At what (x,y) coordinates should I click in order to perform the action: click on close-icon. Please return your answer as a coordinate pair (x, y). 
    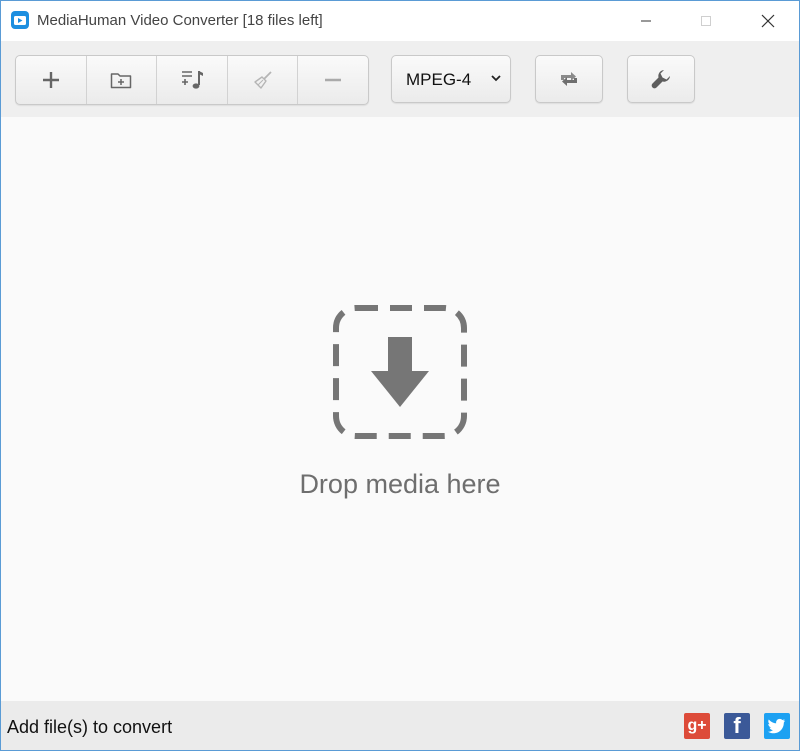
    Looking at the image, I should click on (768, 21).